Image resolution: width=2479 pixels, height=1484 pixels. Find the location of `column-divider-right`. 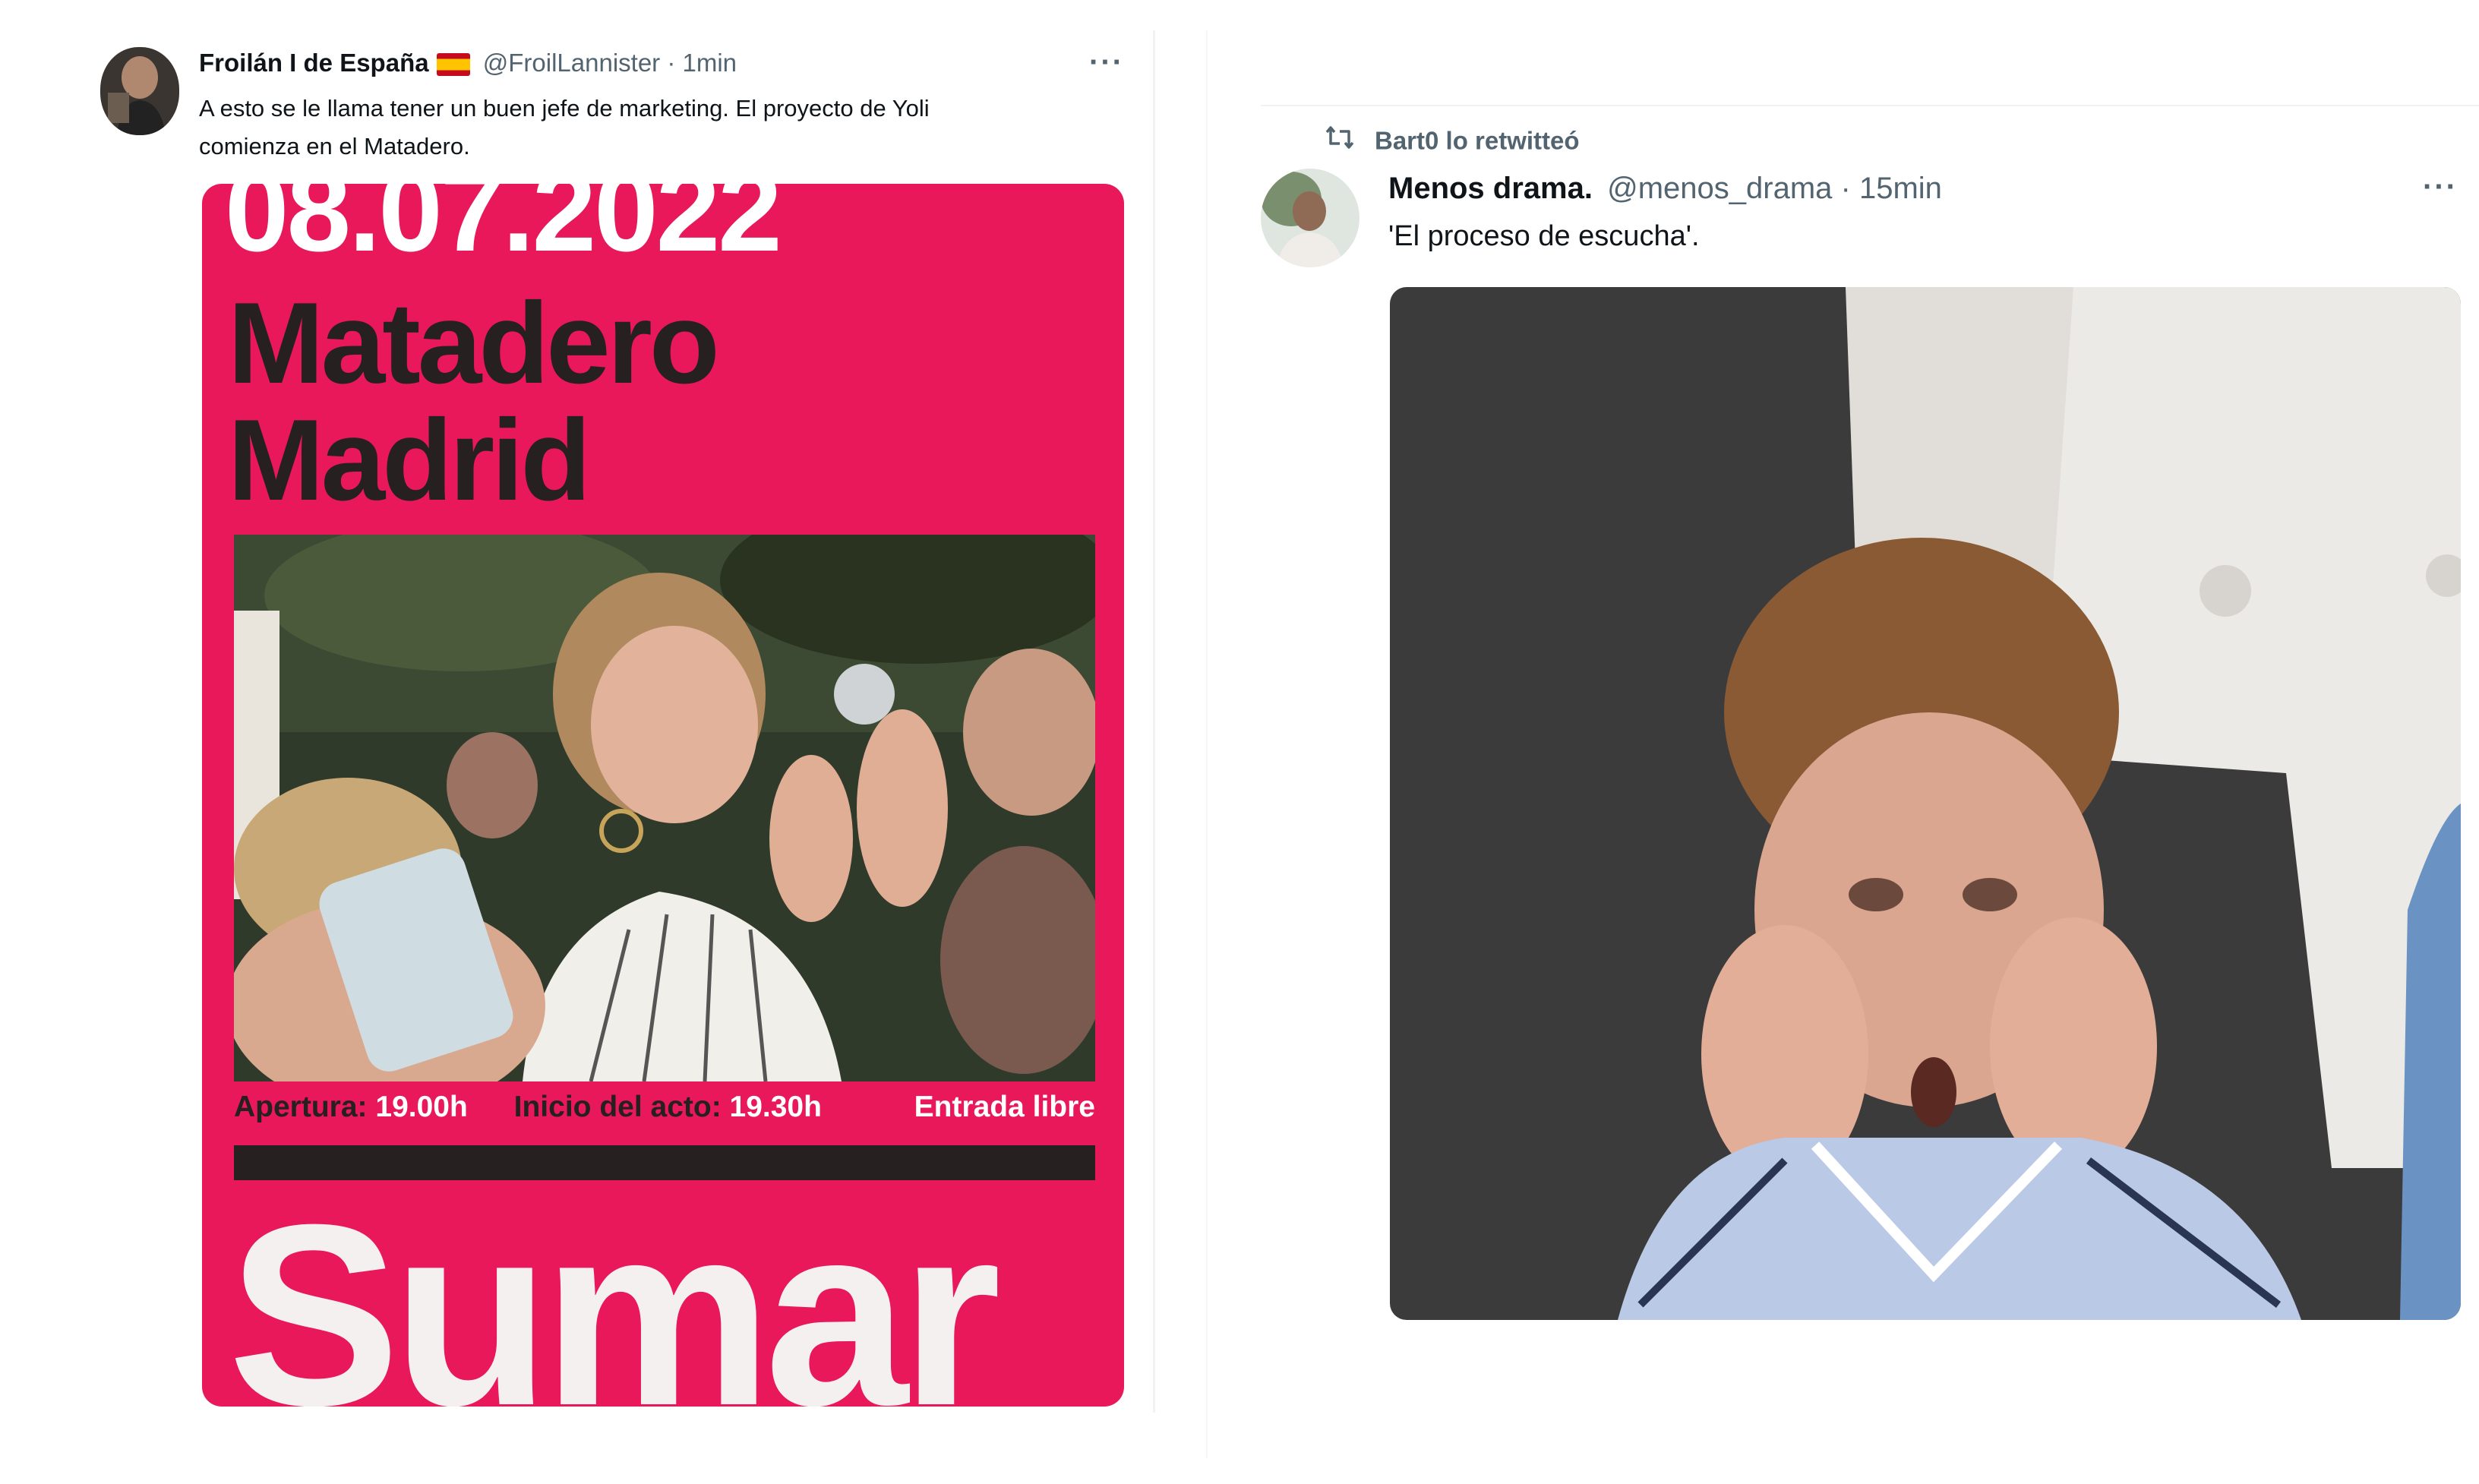

column-divider-right is located at coordinates (1207, 744).